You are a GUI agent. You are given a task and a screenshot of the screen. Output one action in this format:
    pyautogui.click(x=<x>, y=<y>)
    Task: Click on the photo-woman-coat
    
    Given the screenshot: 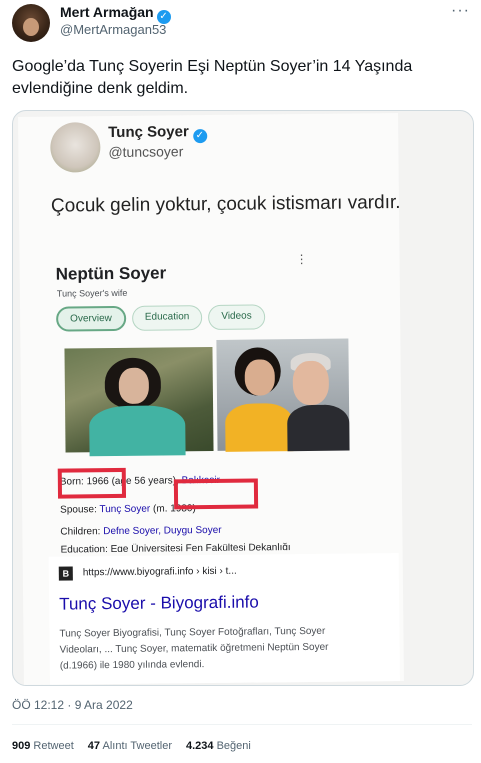 What is the action you would take?
    pyautogui.click(x=137, y=431)
    